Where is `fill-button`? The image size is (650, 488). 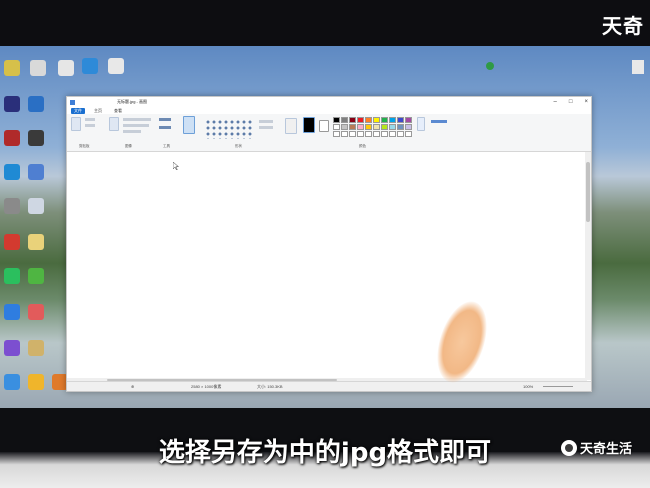
fill-button is located at coordinates (266, 127).